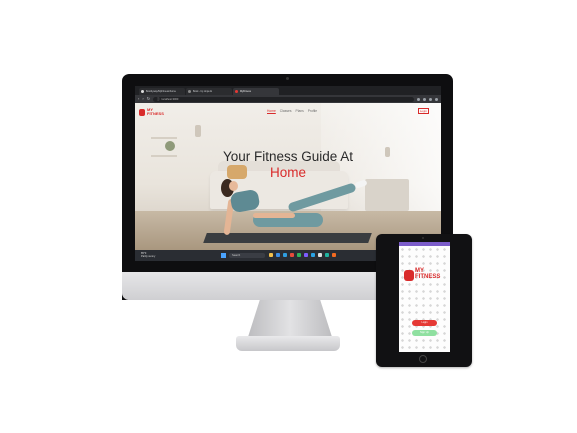 The width and height of the screenshot is (577, 433). Describe the element at coordinates (148, 99) in the screenshot. I see `reload-icon: ↻` at that location.